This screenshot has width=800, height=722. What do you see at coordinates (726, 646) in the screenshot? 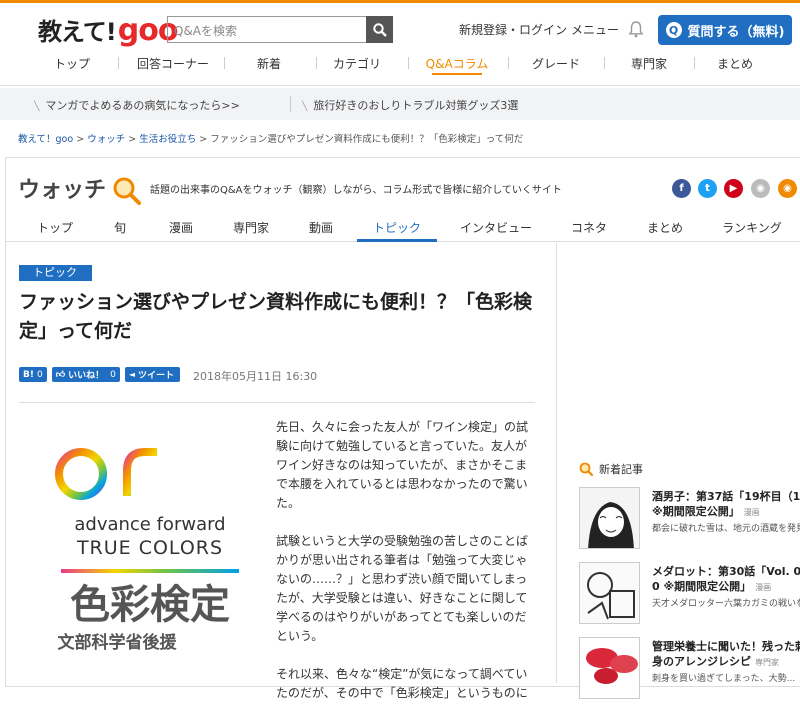
I see `news-title: 管理栄養士に聞いた！残った刺` at bounding box center [726, 646].